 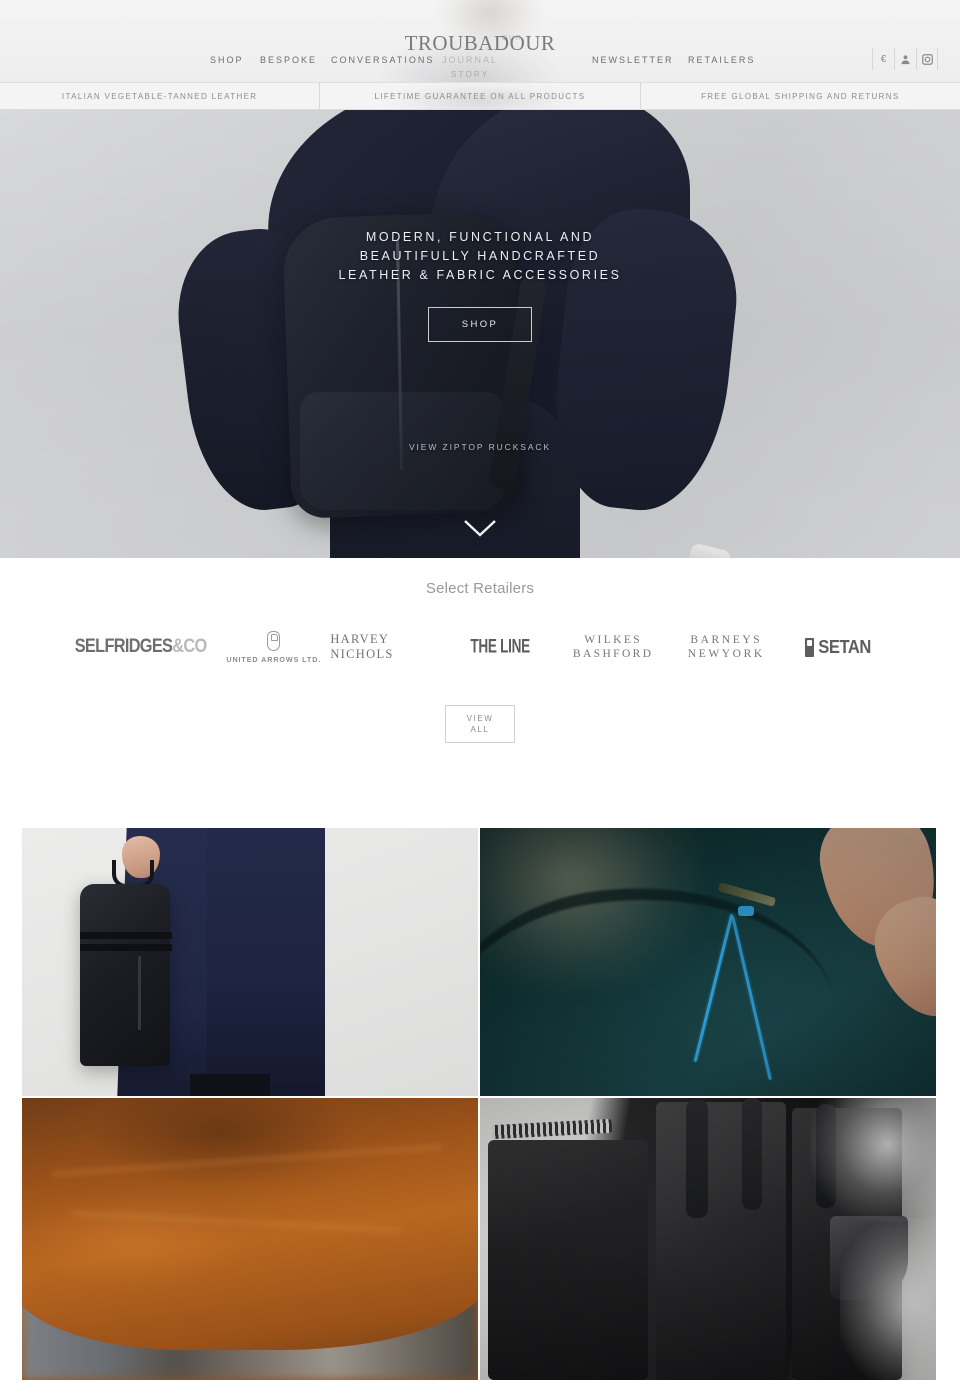 I want to click on barneys-wordmark: BARNEYS NEWYORK, so click(x=726, y=647).